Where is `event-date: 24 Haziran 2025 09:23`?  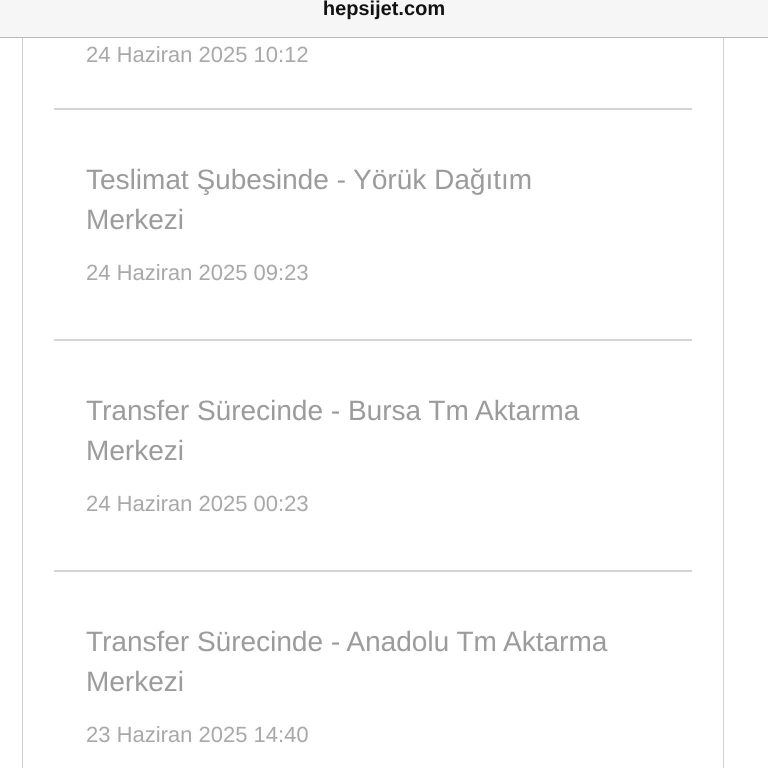 event-date: 24 Haziran 2025 09:23 is located at coordinates (198, 273).